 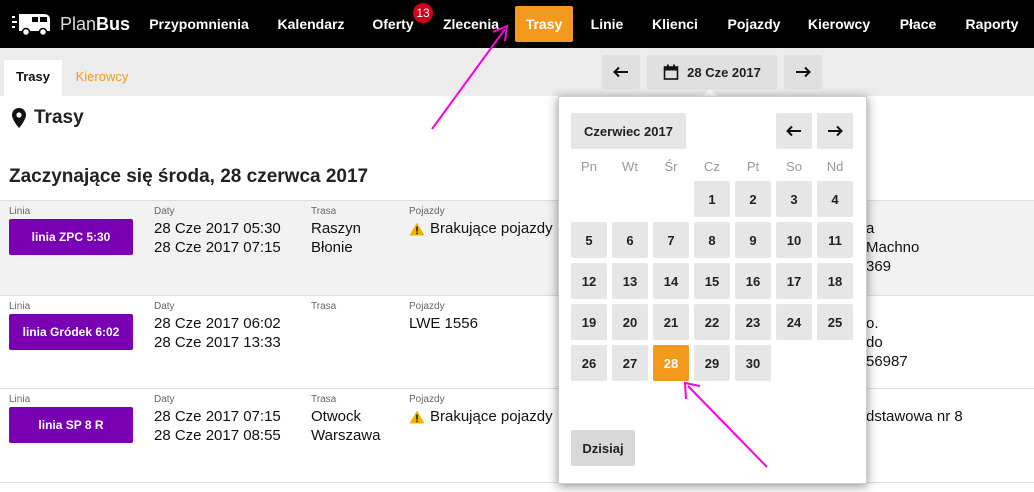 What do you see at coordinates (589, 322) in the screenshot?
I see `calendar-day: 19` at bounding box center [589, 322].